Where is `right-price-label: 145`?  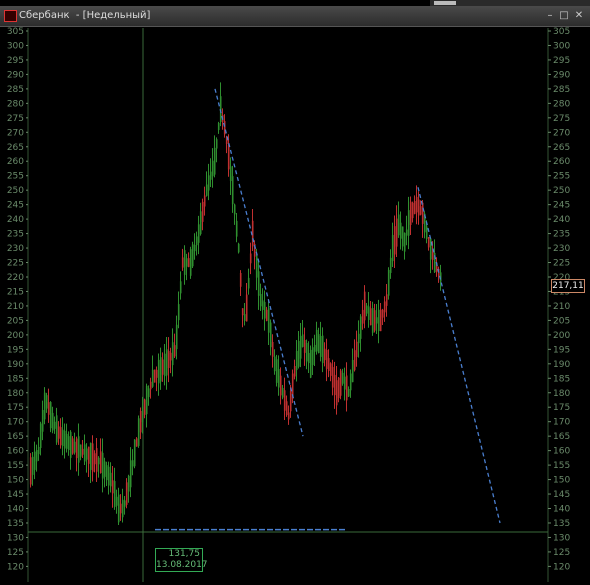 right-price-label: 145 is located at coordinates (561, 495).